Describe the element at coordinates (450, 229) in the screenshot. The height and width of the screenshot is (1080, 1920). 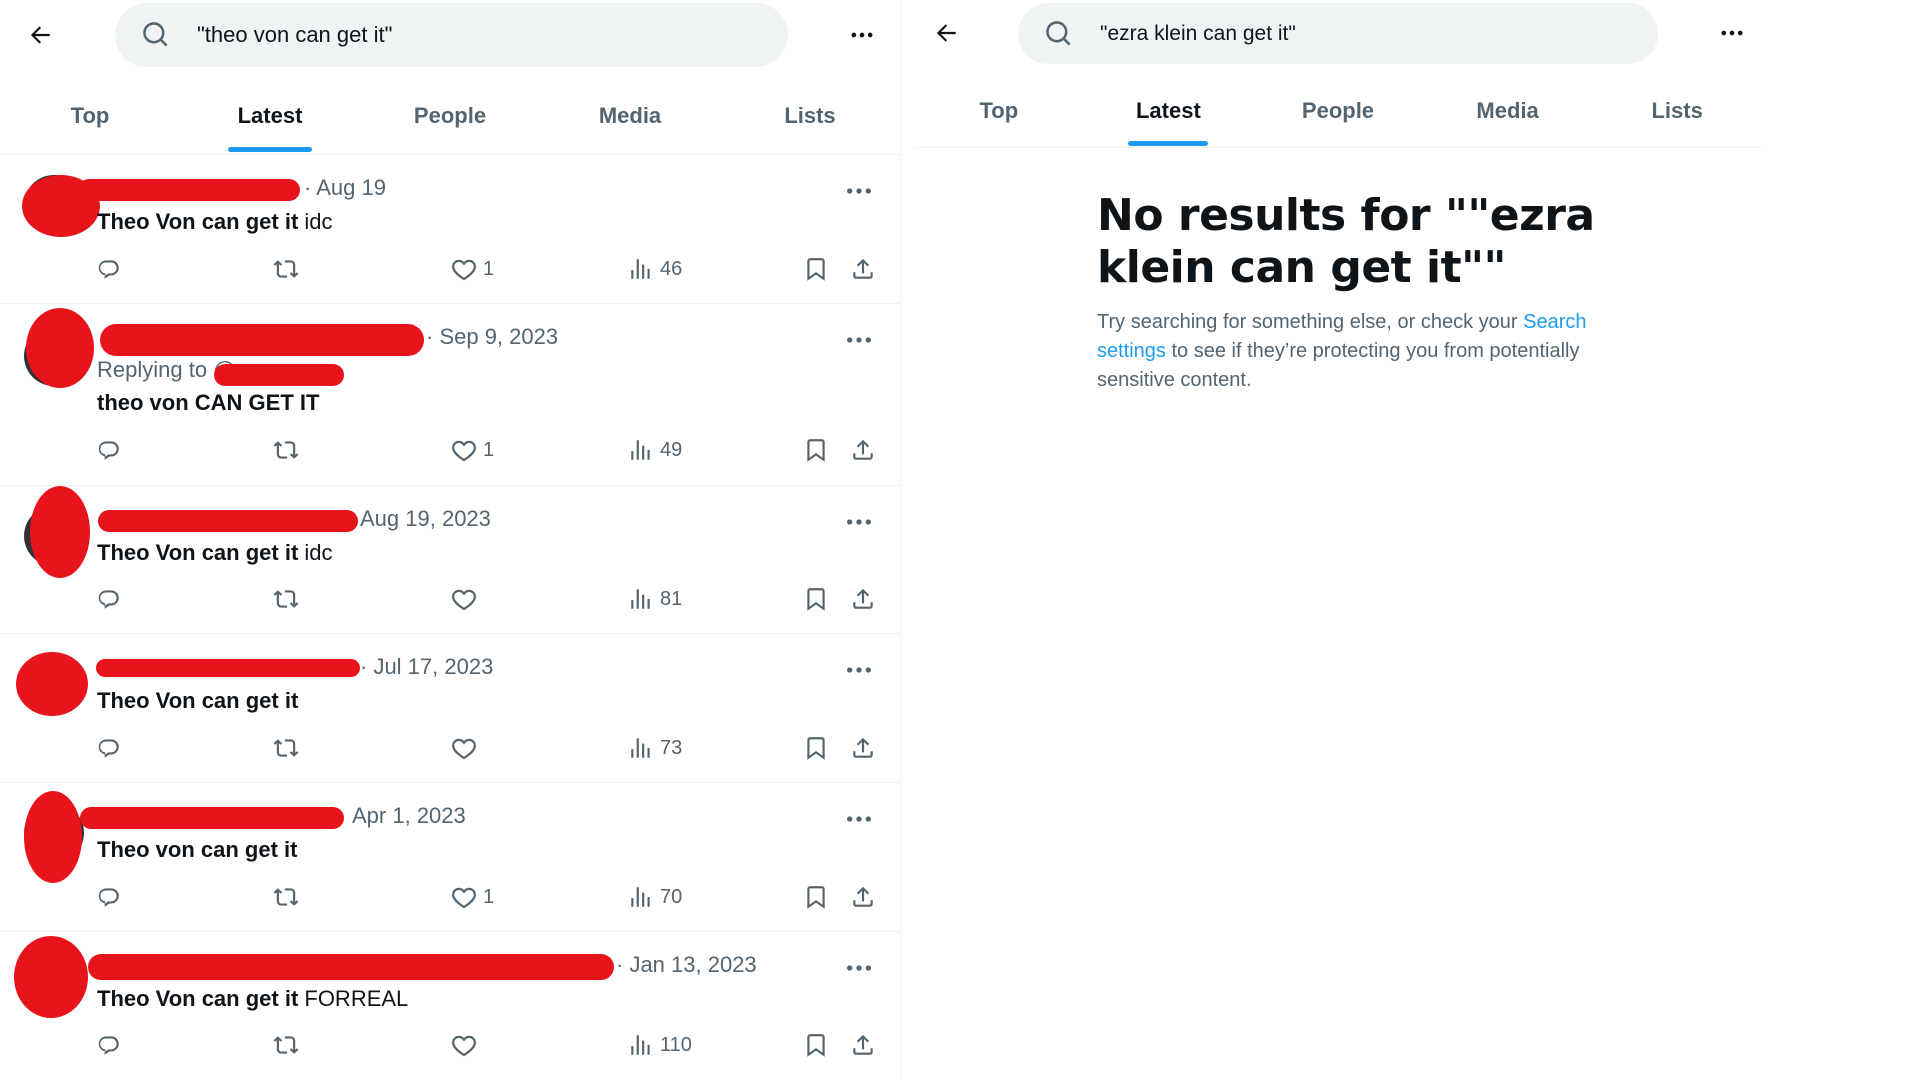
I see `tweet: · Aug 19 Theo Von can get it idc 1 46` at that location.